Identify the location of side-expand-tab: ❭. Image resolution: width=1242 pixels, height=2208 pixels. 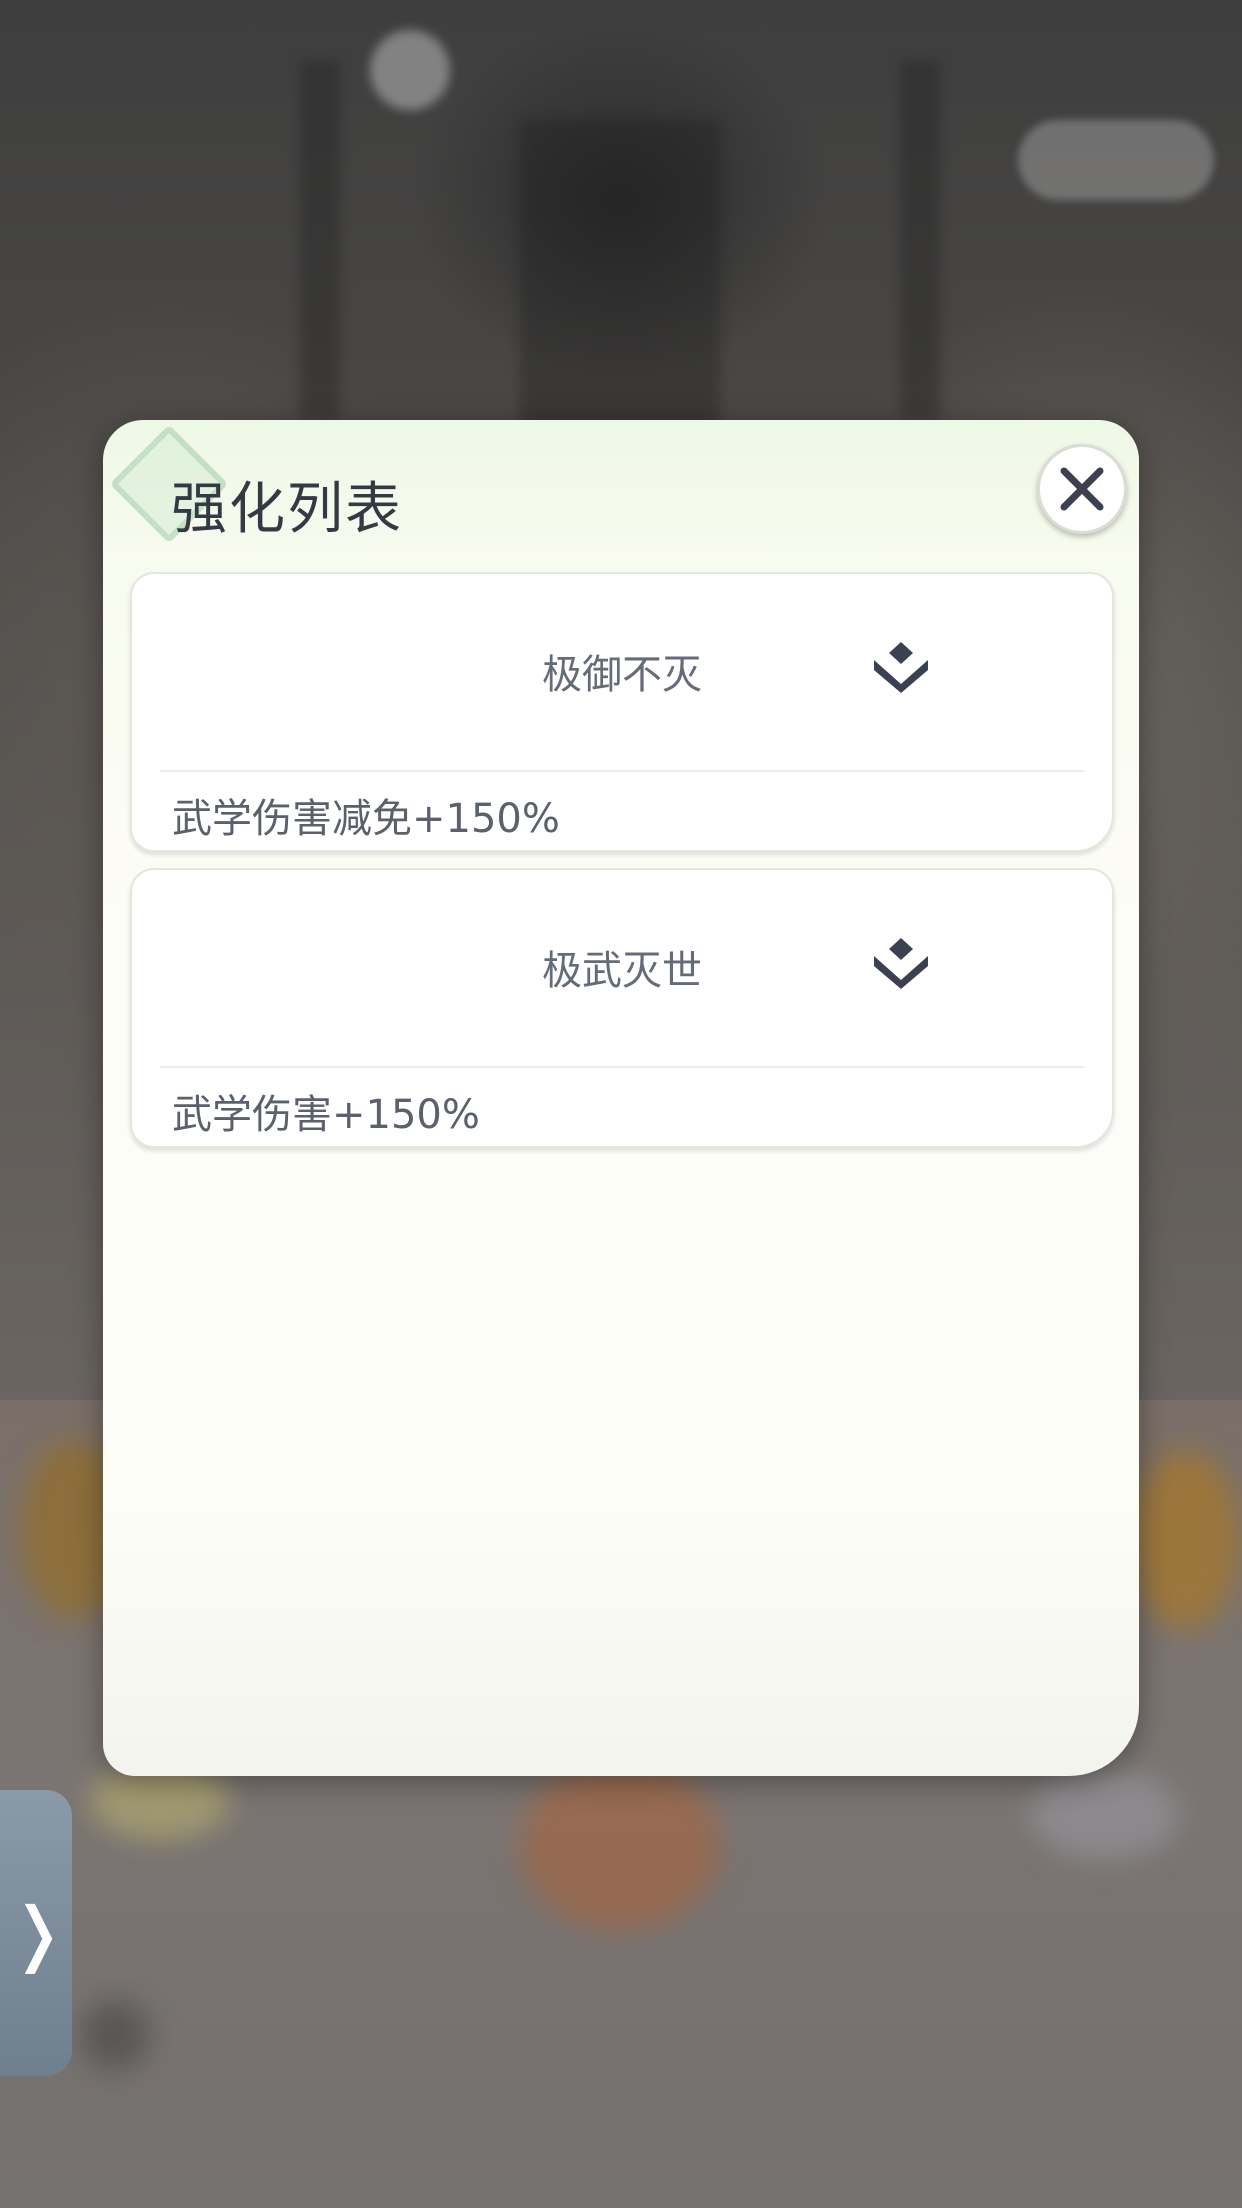
(36, 1933).